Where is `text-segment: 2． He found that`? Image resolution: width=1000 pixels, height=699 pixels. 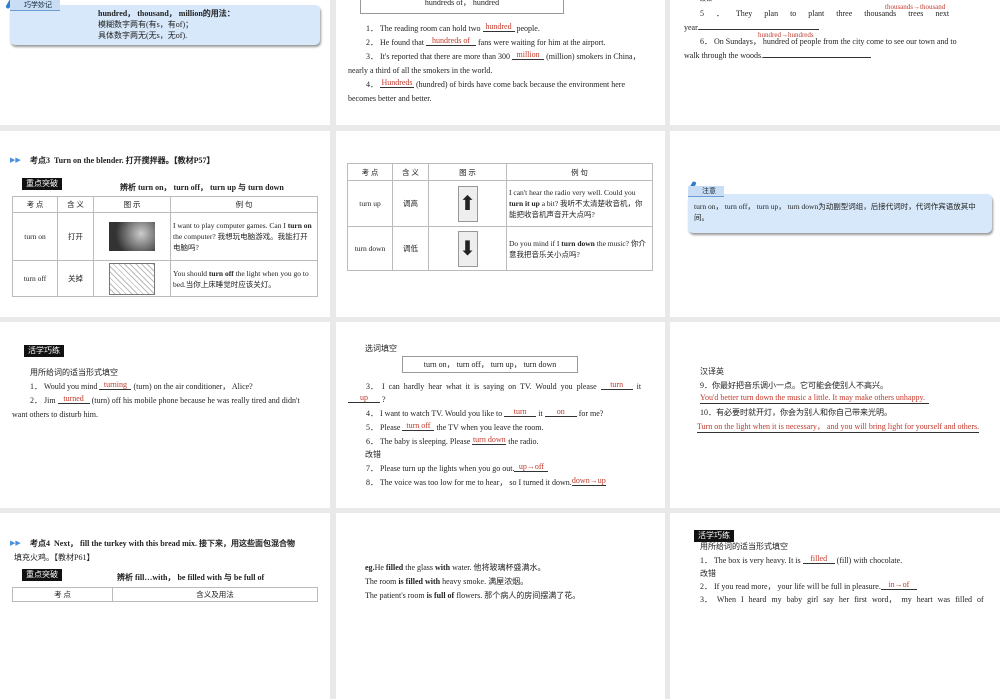 text-segment: 2． He found that is located at coordinates (396, 42).